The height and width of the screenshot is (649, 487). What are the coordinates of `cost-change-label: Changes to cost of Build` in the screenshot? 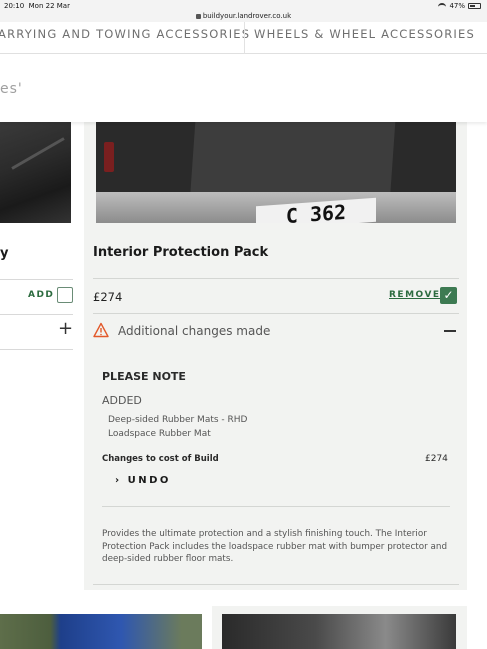 It's located at (160, 459).